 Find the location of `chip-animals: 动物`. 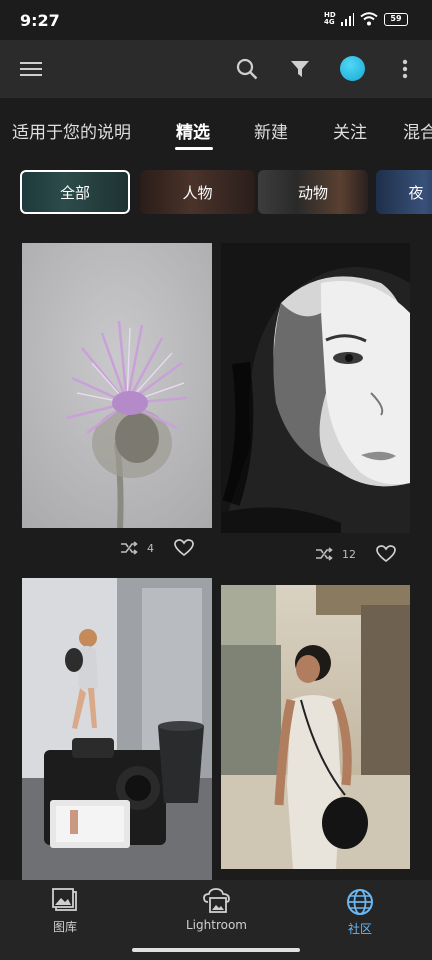

chip-animals: 动物 is located at coordinates (313, 192).